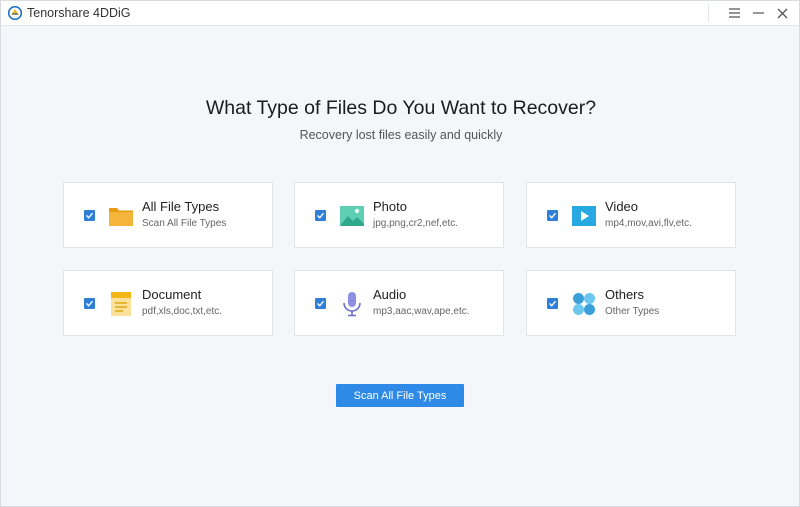 The image size is (800, 507). Describe the element at coordinates (734, 13) in the screenshot. I see `menu-icon` at that location.